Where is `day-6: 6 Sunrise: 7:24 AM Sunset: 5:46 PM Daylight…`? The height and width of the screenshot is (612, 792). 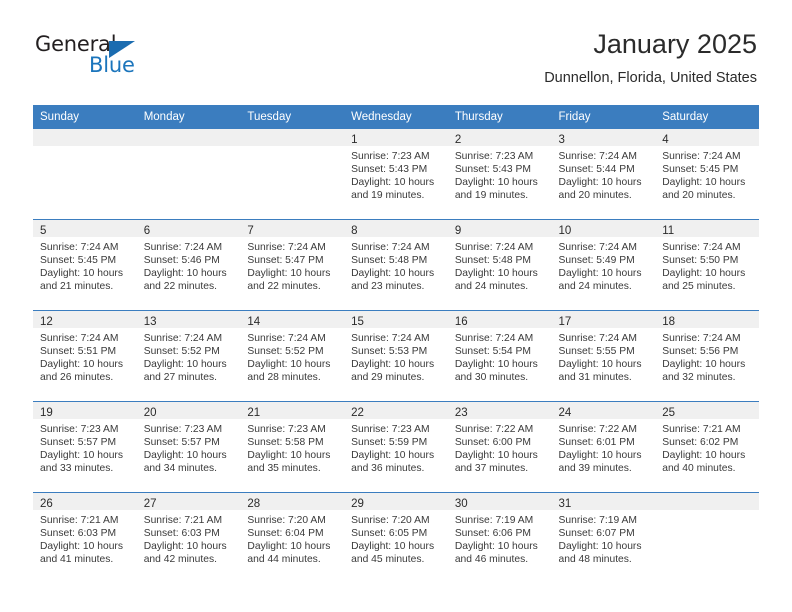
day-6: 6 Sunrise: 7:24 AM Sunset: 5:46 PM Daylight… is located at coordinates (188, 265).